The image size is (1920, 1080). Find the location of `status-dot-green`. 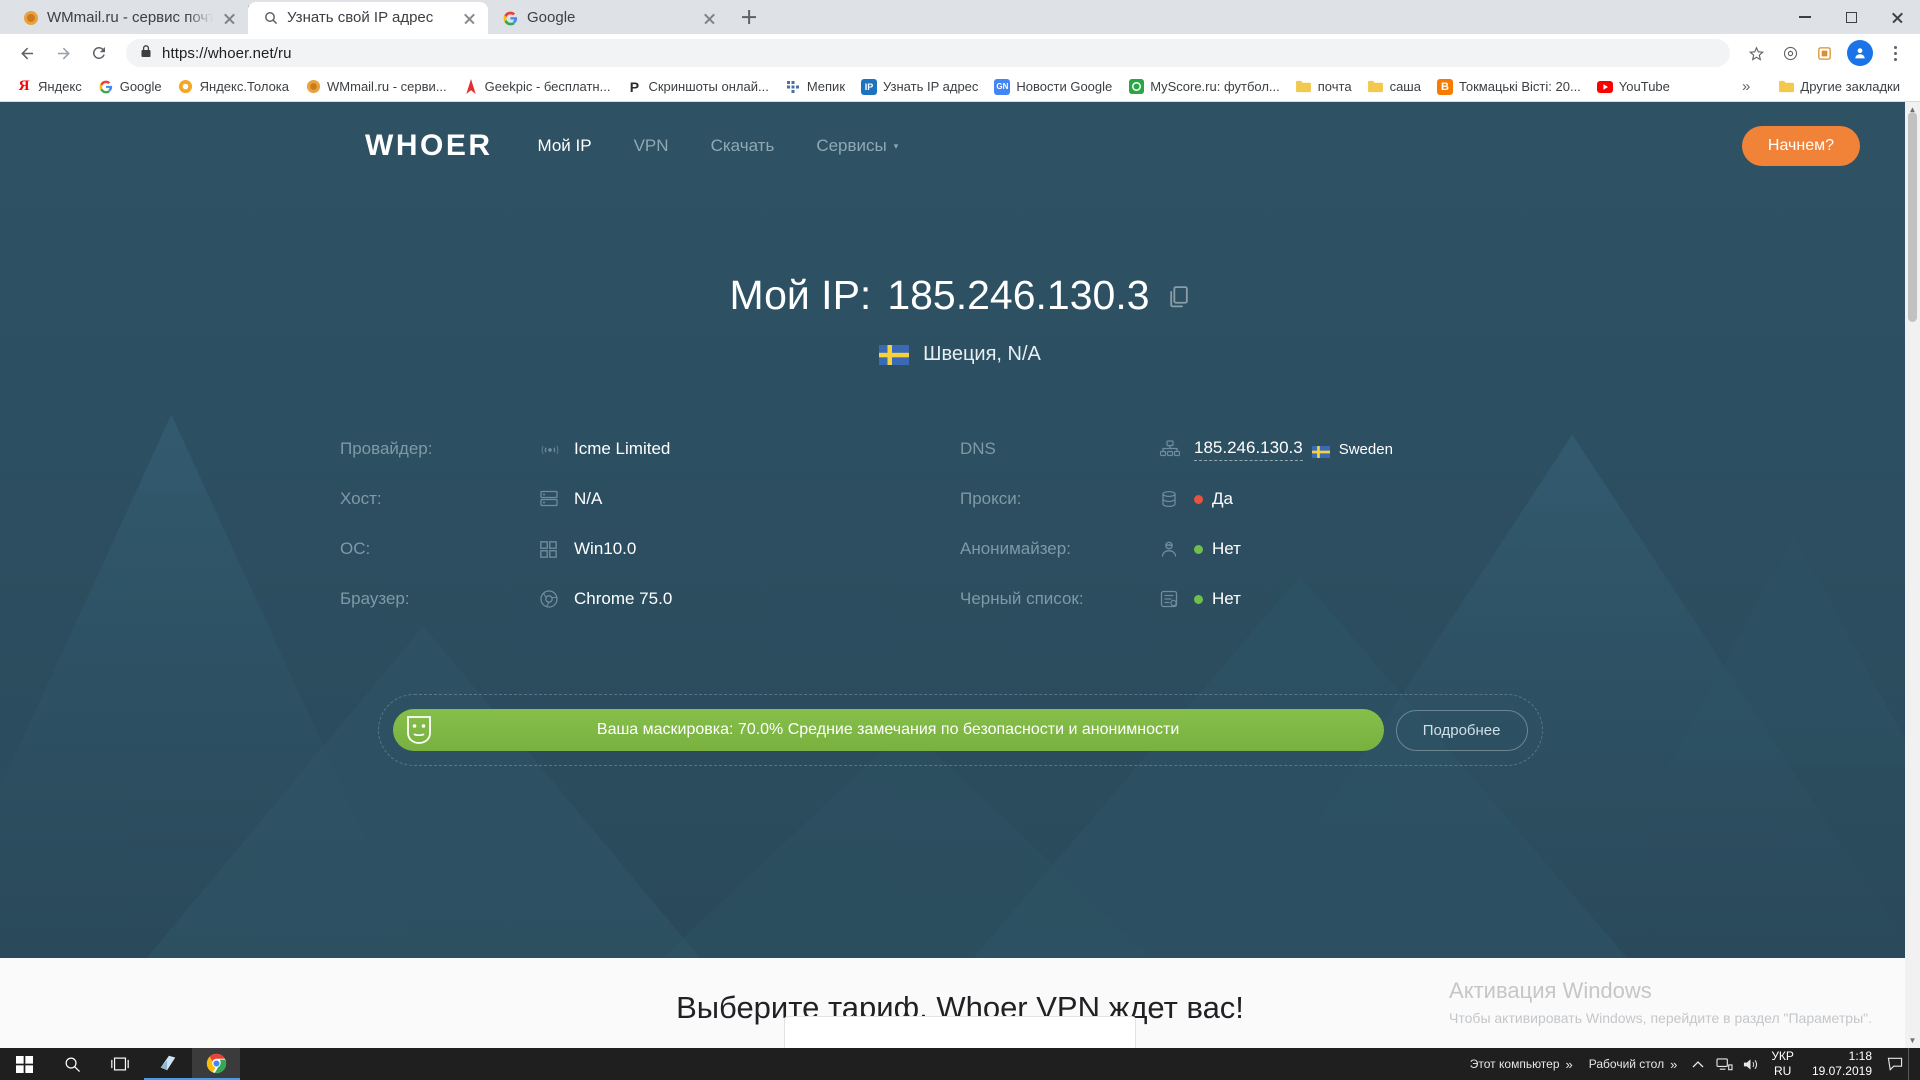

status-dot-green is located at coordinates (1198, 549).